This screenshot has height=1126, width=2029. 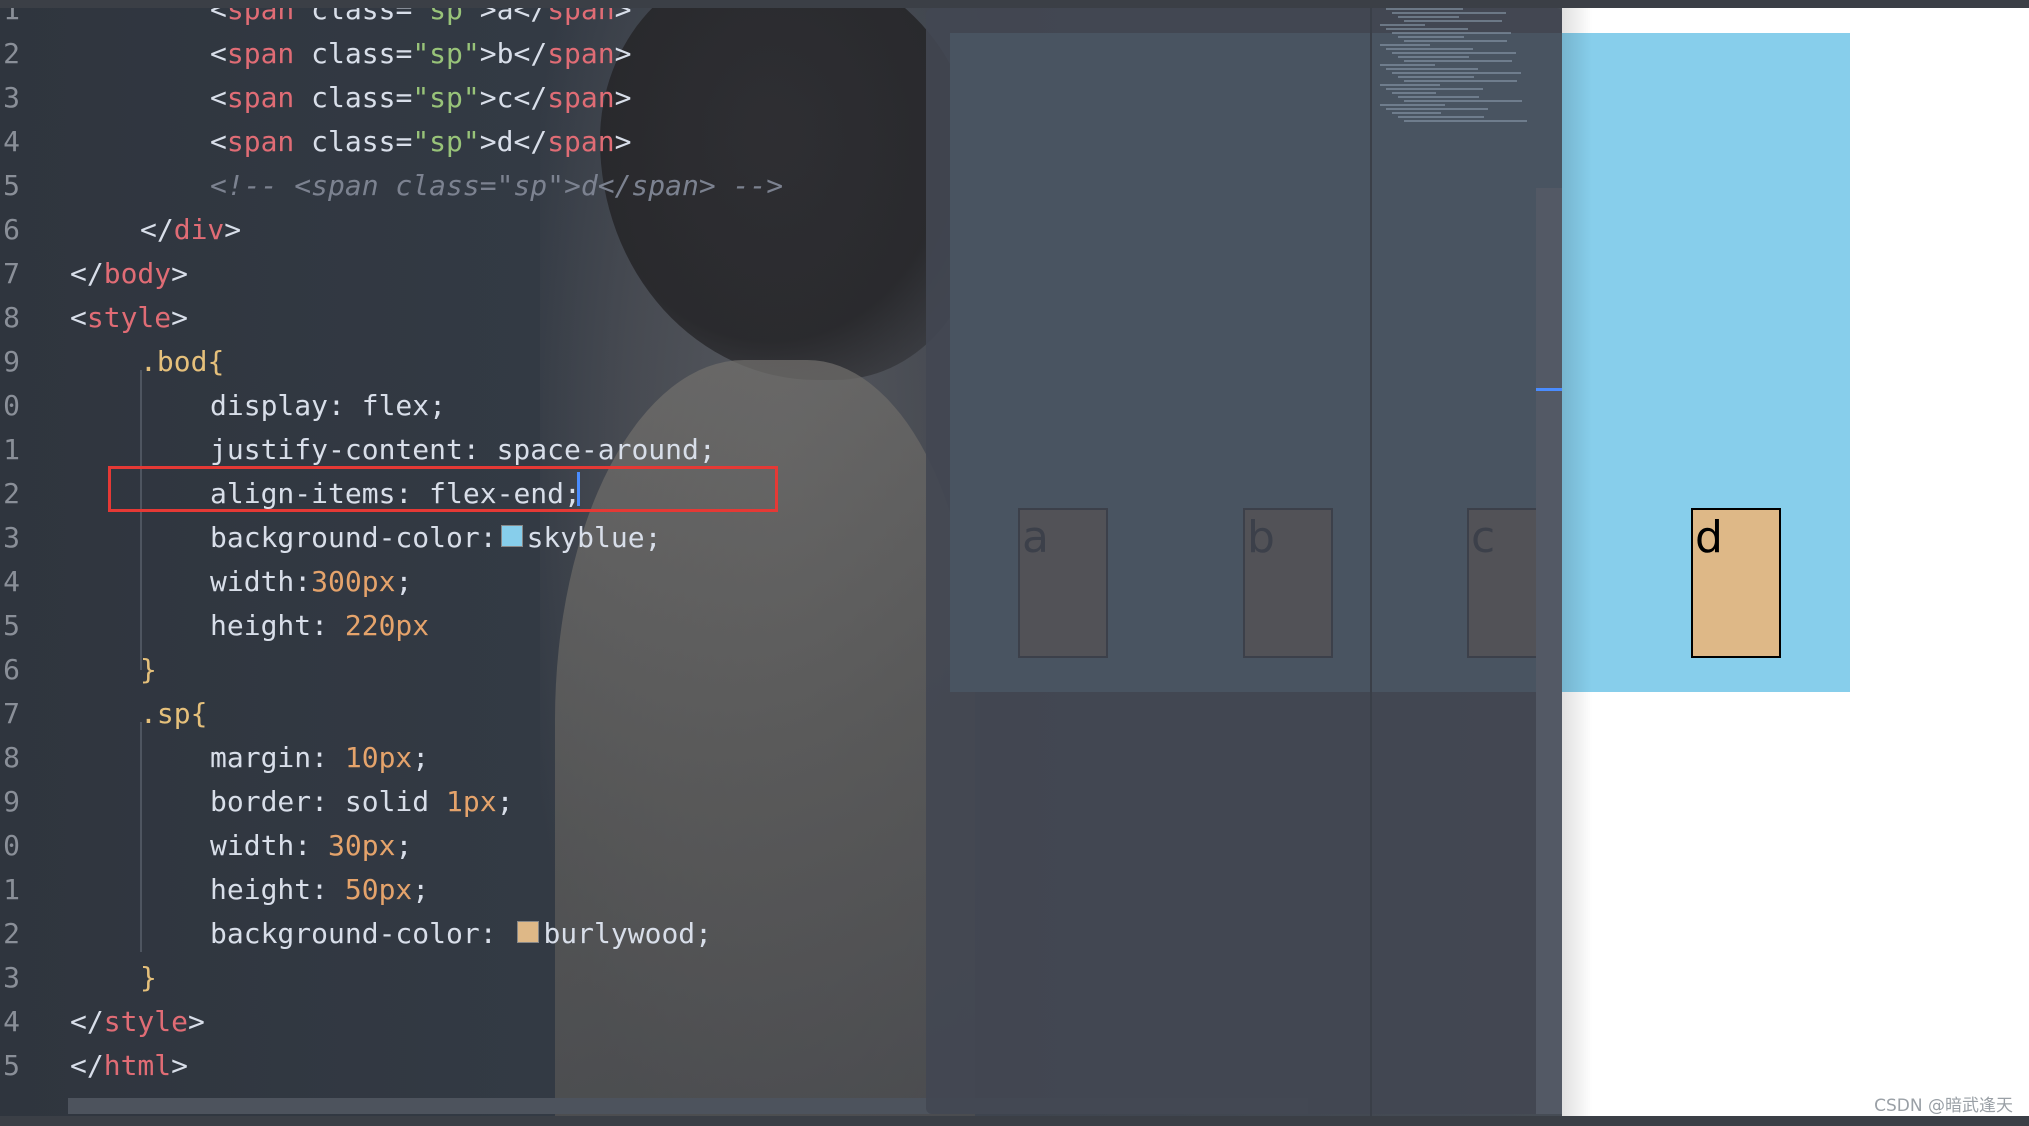 I want to click on code-line: height: 220px, so click(x=319, y=626).